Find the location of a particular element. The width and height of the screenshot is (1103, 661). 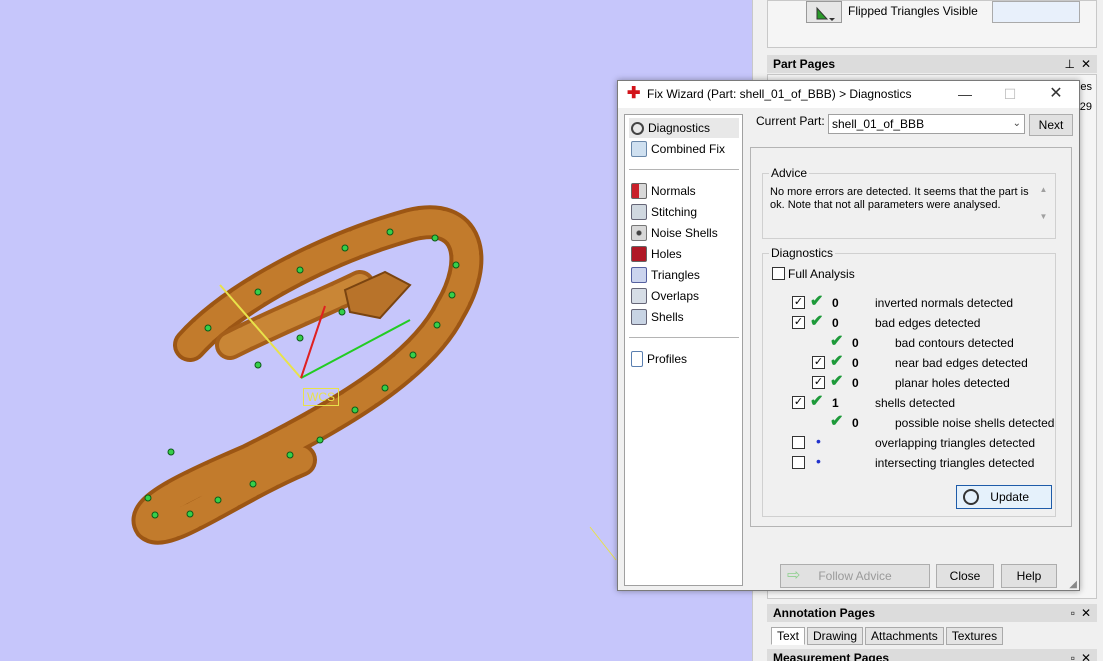

display-options-box: Flipped Triangles Visible is located at coordinates (932, 24).